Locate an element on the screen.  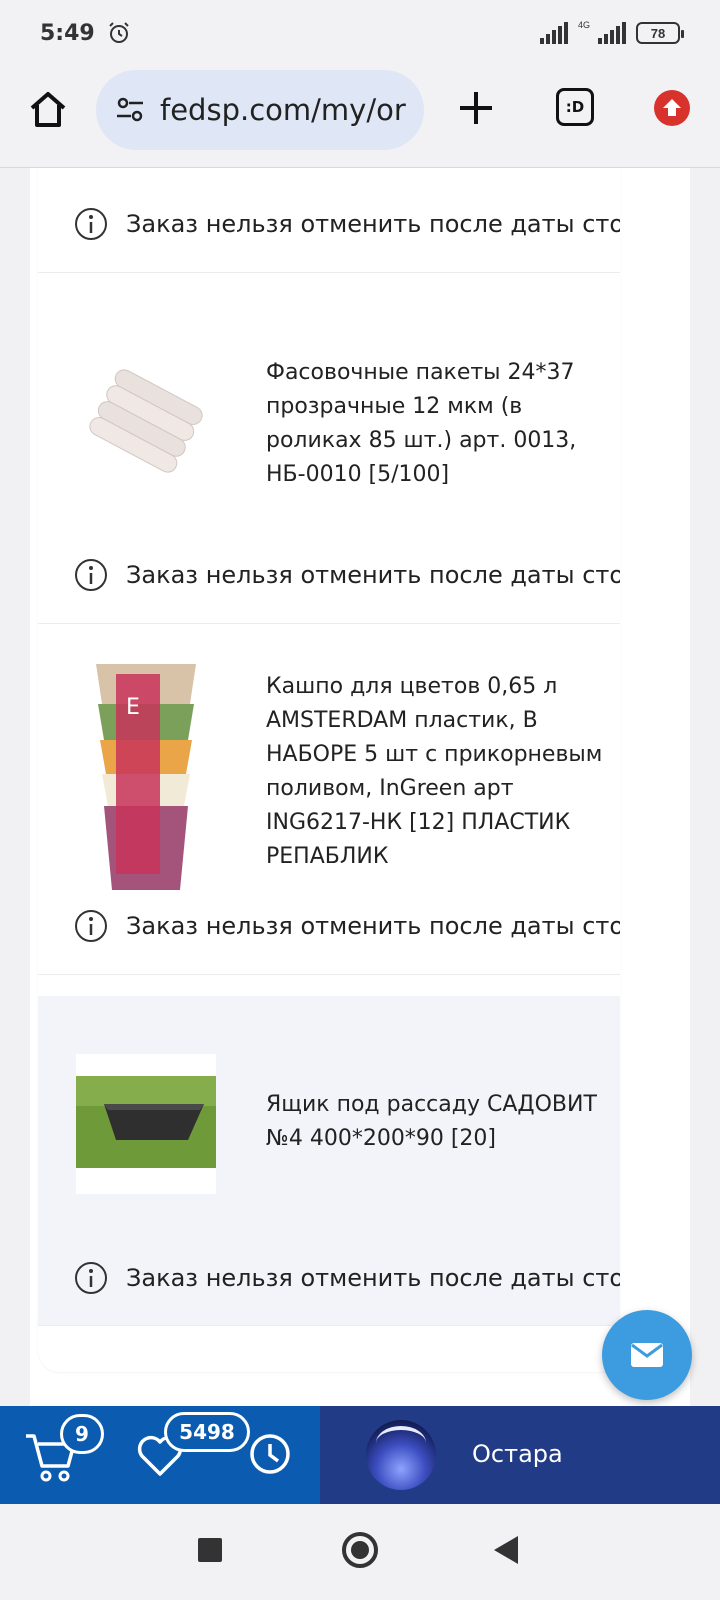
tabs-button-label: :D is located at coordinates (575, 107).